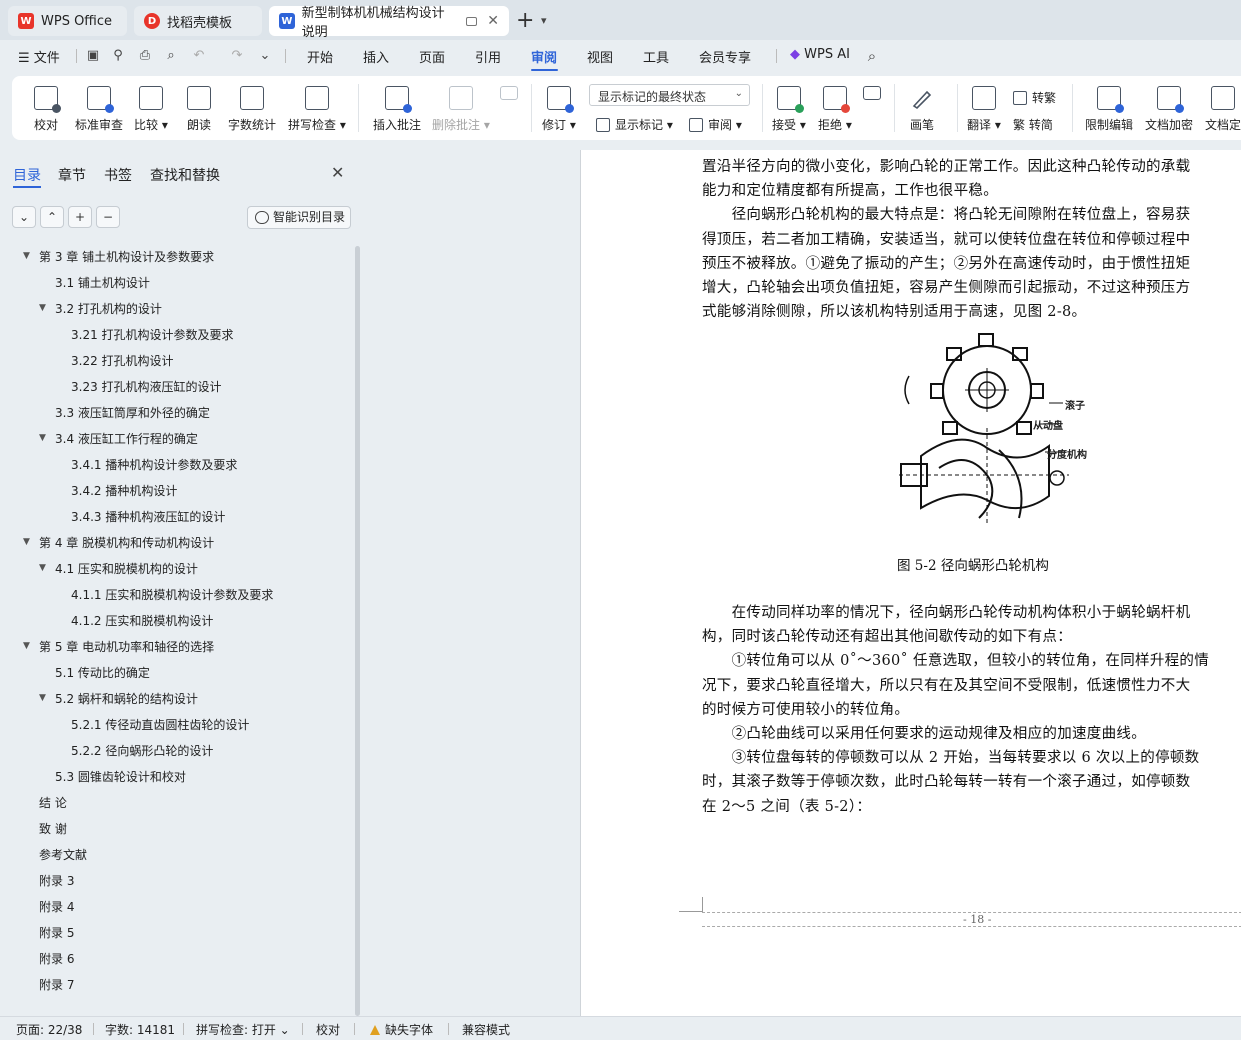  I want to click on toc-item: 3.22 打孔机构设计, so click(122, 362).